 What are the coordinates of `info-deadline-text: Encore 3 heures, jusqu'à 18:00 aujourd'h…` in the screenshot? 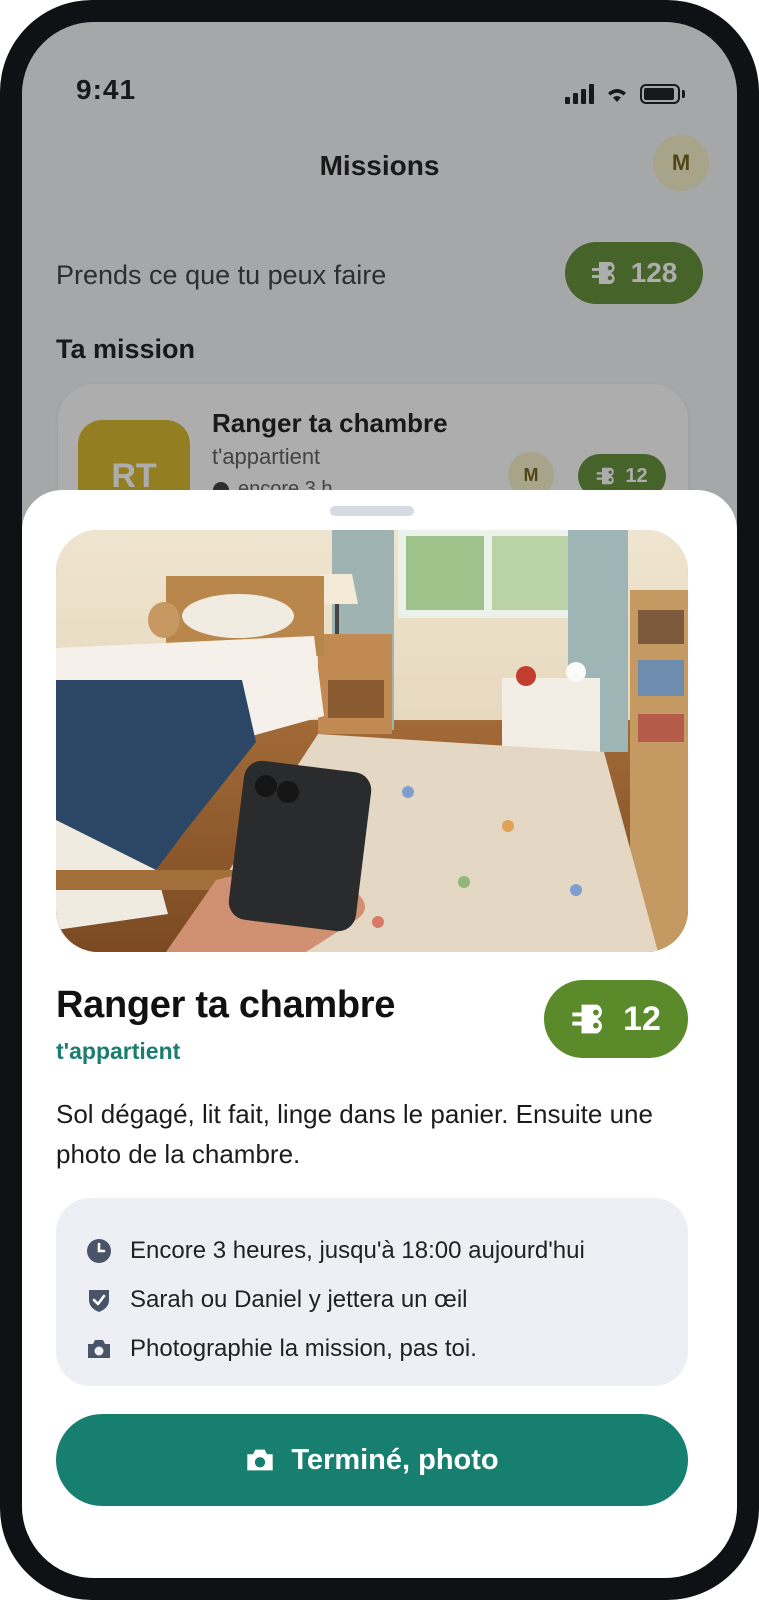 It's located at (357, 1250).